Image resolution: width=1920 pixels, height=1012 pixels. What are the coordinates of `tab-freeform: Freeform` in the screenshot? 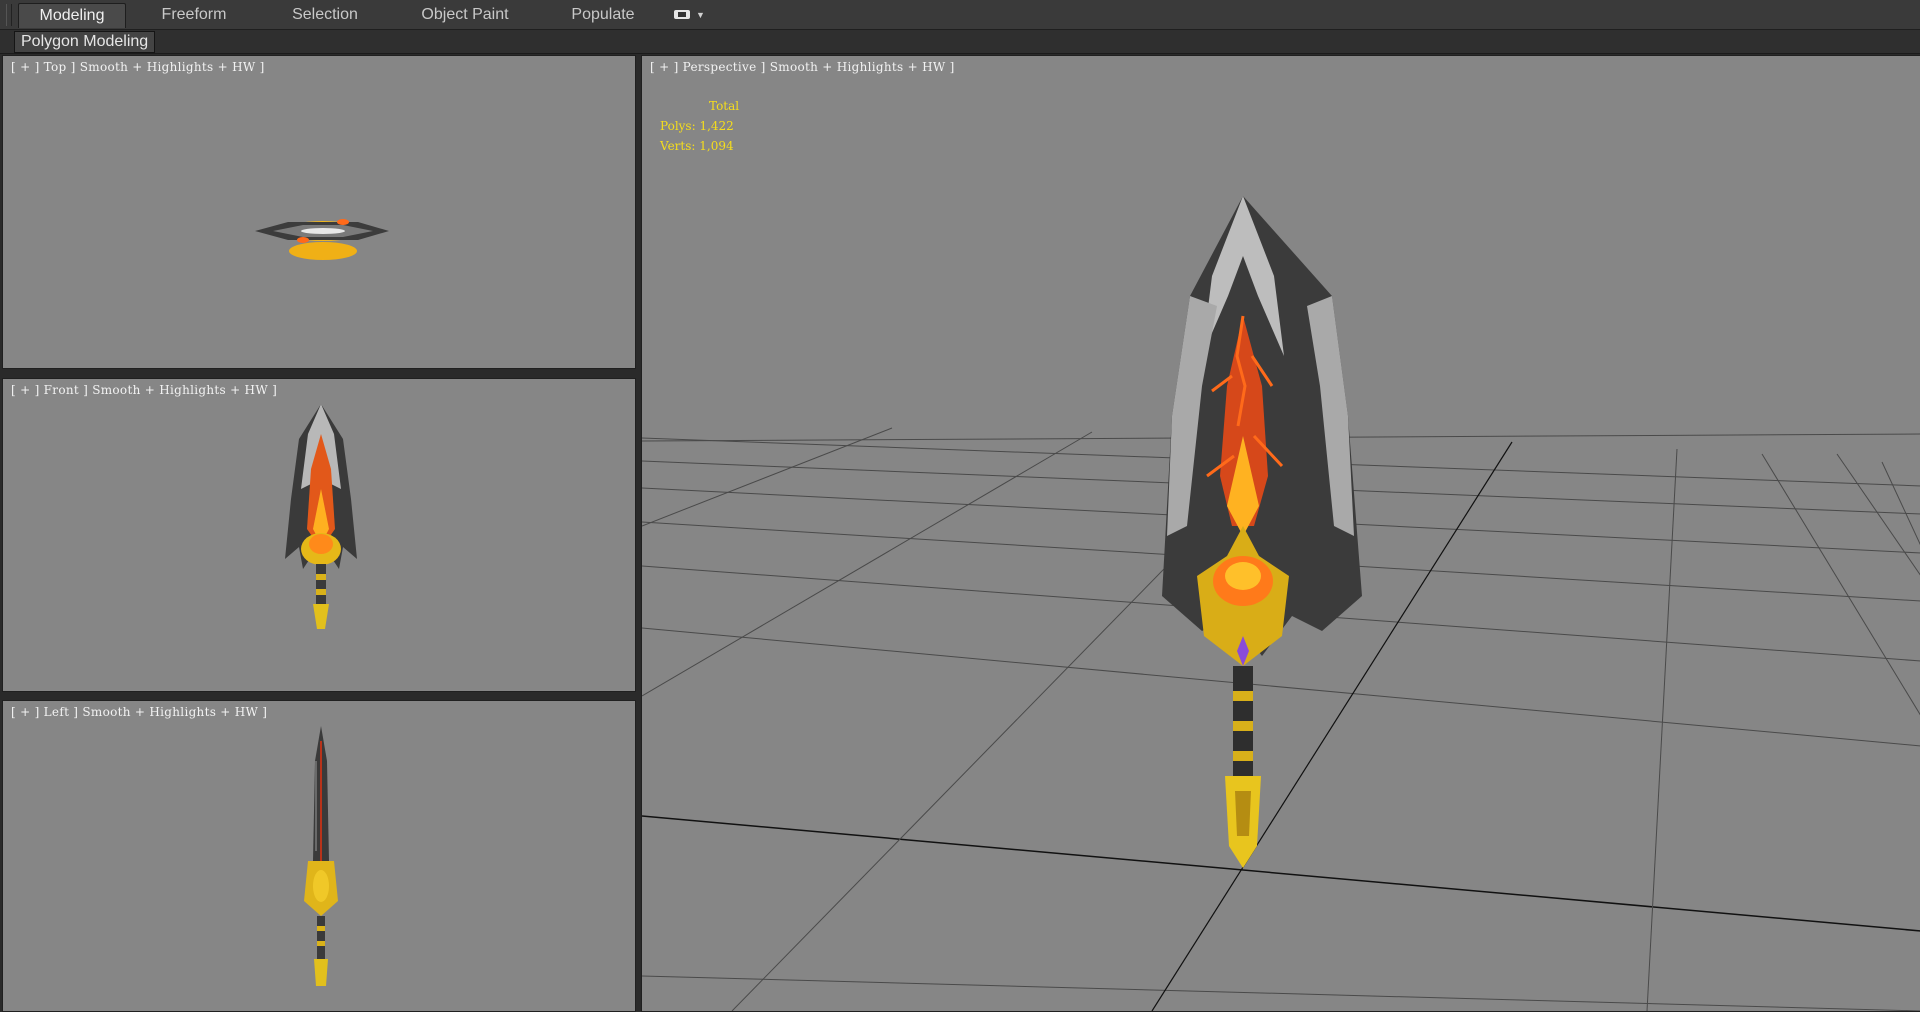 It's located at (194, 15).